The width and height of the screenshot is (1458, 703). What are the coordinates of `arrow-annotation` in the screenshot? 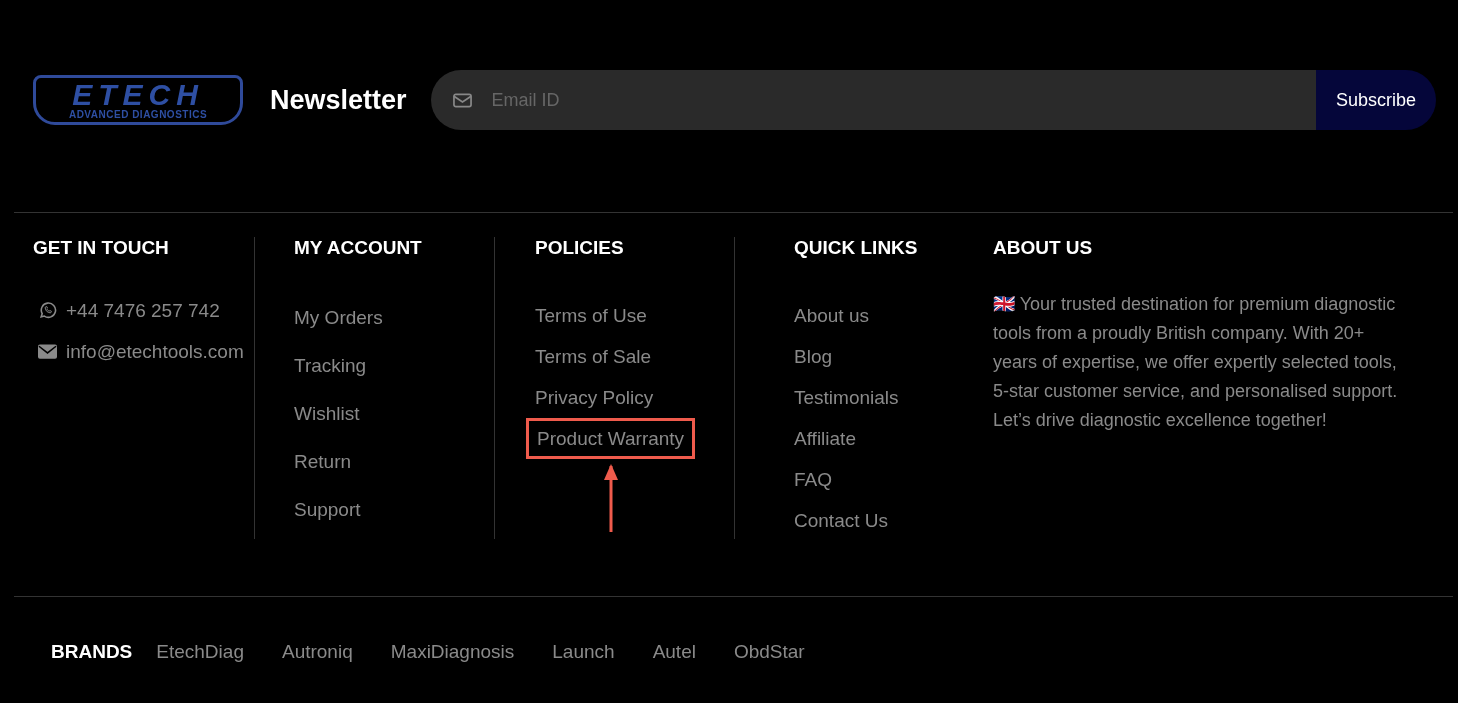 It's located at (610, 497).